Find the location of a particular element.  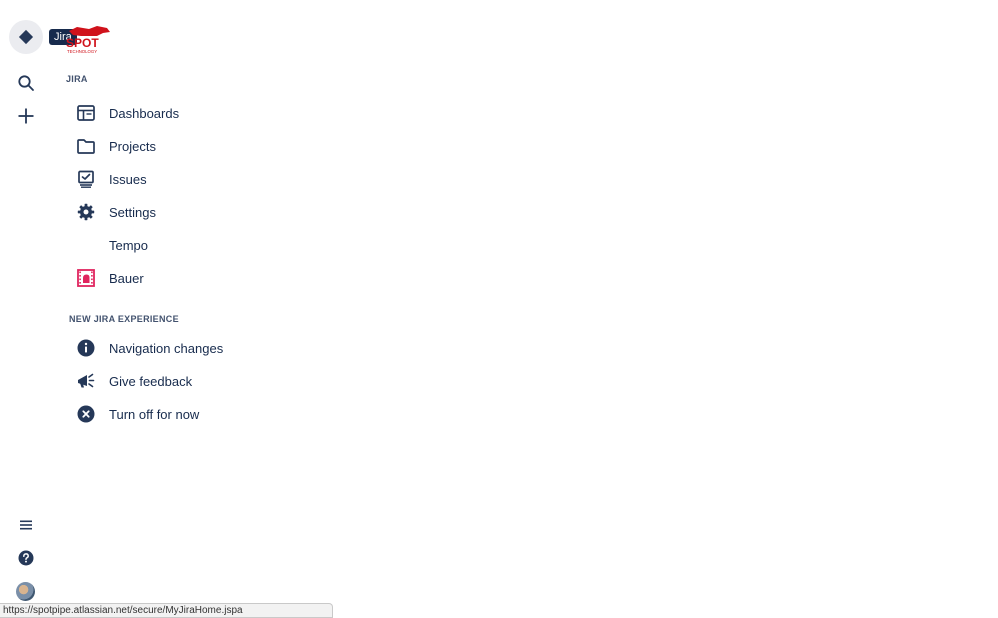

megaphone-icon is located at coordinates (86, 381).